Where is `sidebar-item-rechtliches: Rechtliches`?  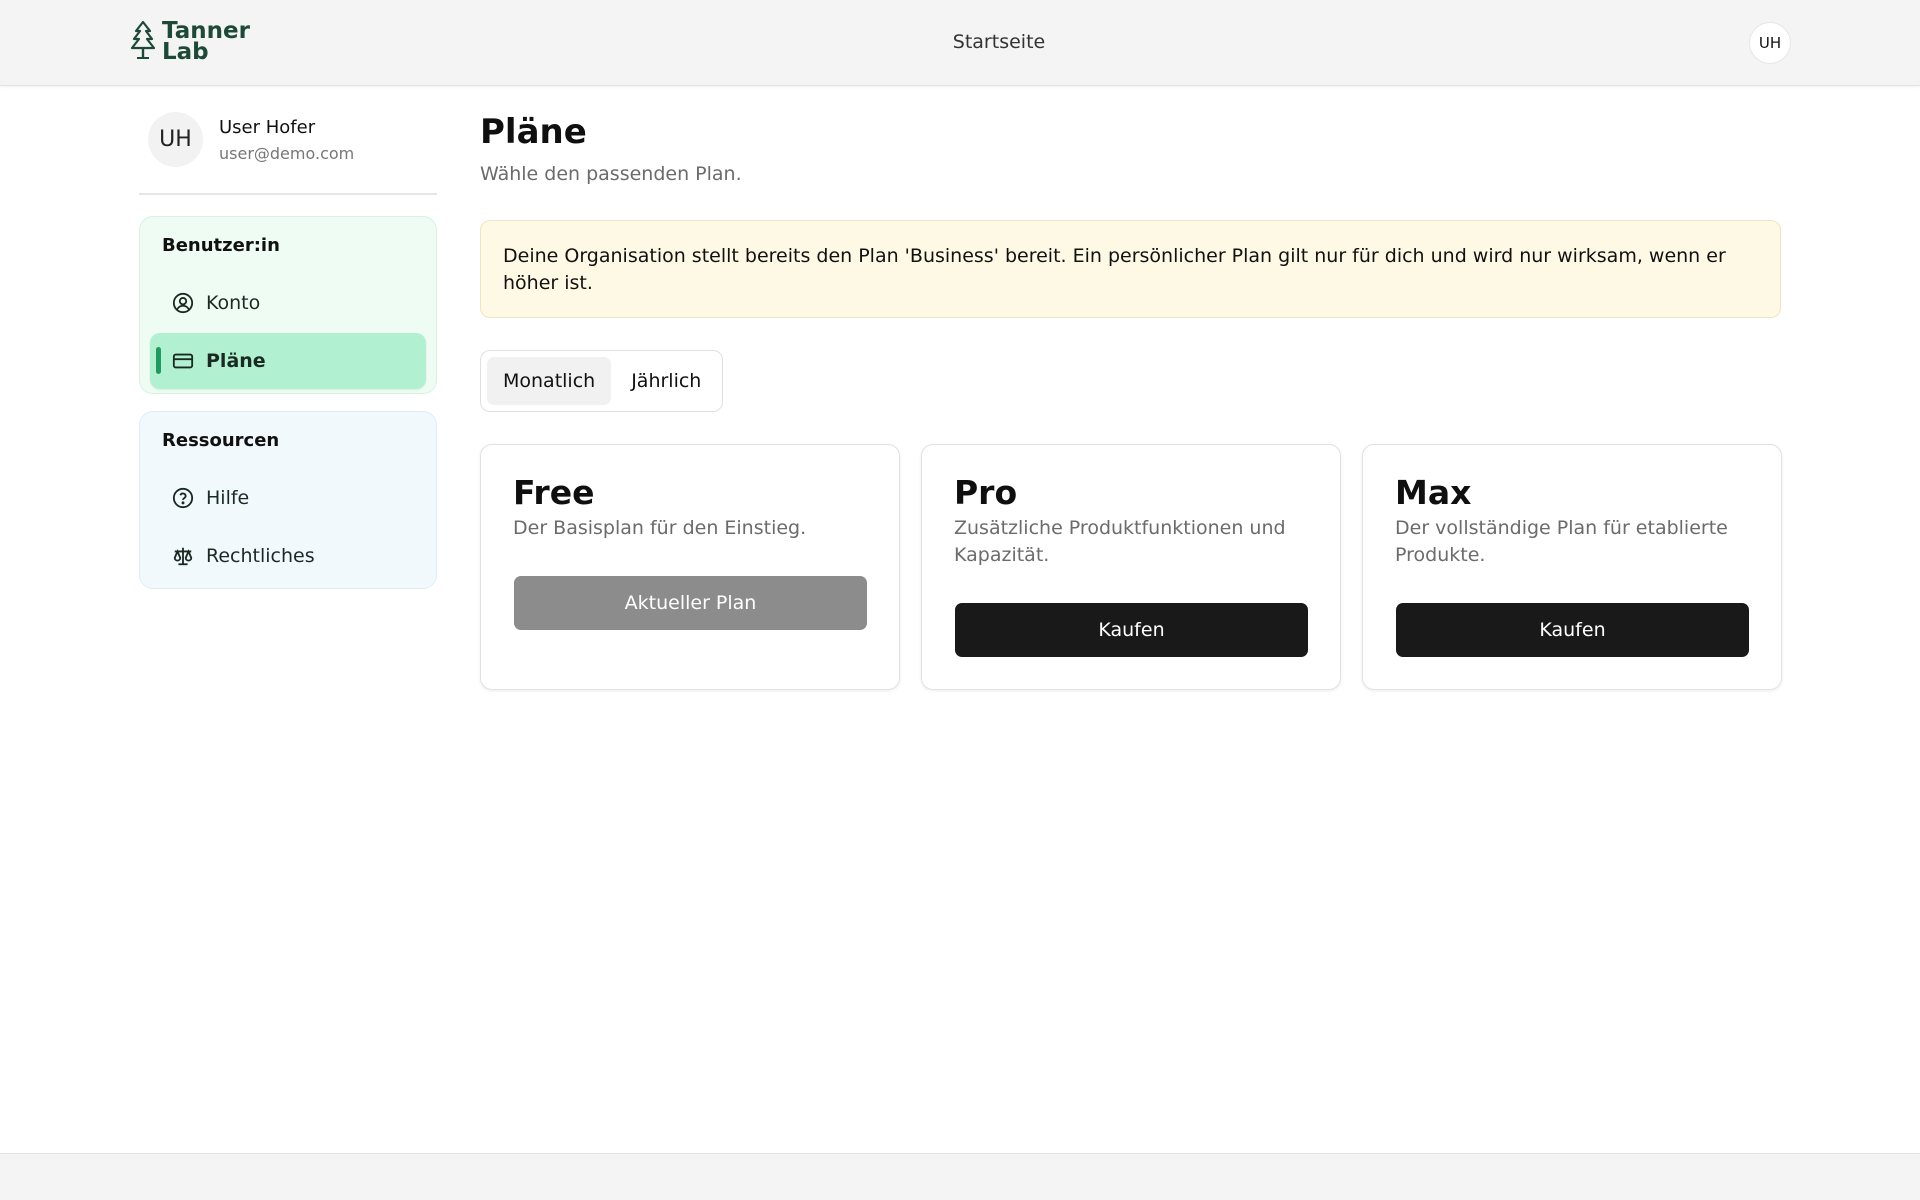
sidebar-item-rechtliches: Rechtliches is located at coordinates (288, 556).